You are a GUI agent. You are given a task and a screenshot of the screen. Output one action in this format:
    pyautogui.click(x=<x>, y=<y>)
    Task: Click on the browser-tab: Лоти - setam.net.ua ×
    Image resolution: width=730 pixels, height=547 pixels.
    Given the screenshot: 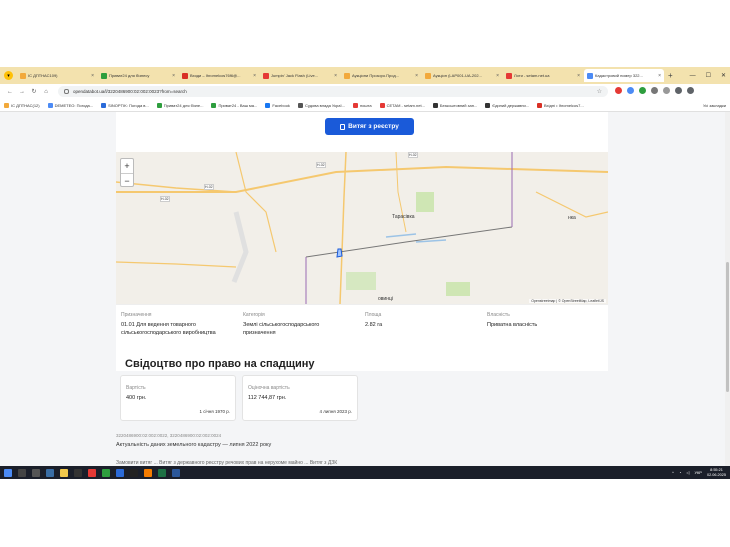 What is the action you would take?
    pyautogui.click(x=543, y=75)
    